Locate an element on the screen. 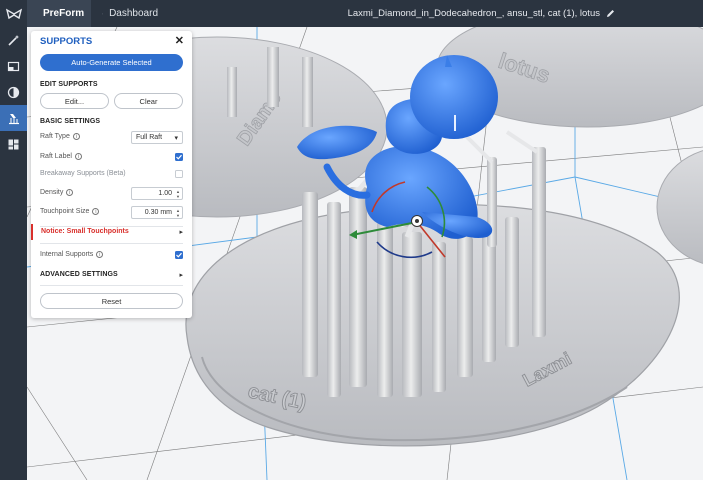  notice-small-touchpoints: Notice: Small Touchpoints ▸ is located at coordinates (111, 232).